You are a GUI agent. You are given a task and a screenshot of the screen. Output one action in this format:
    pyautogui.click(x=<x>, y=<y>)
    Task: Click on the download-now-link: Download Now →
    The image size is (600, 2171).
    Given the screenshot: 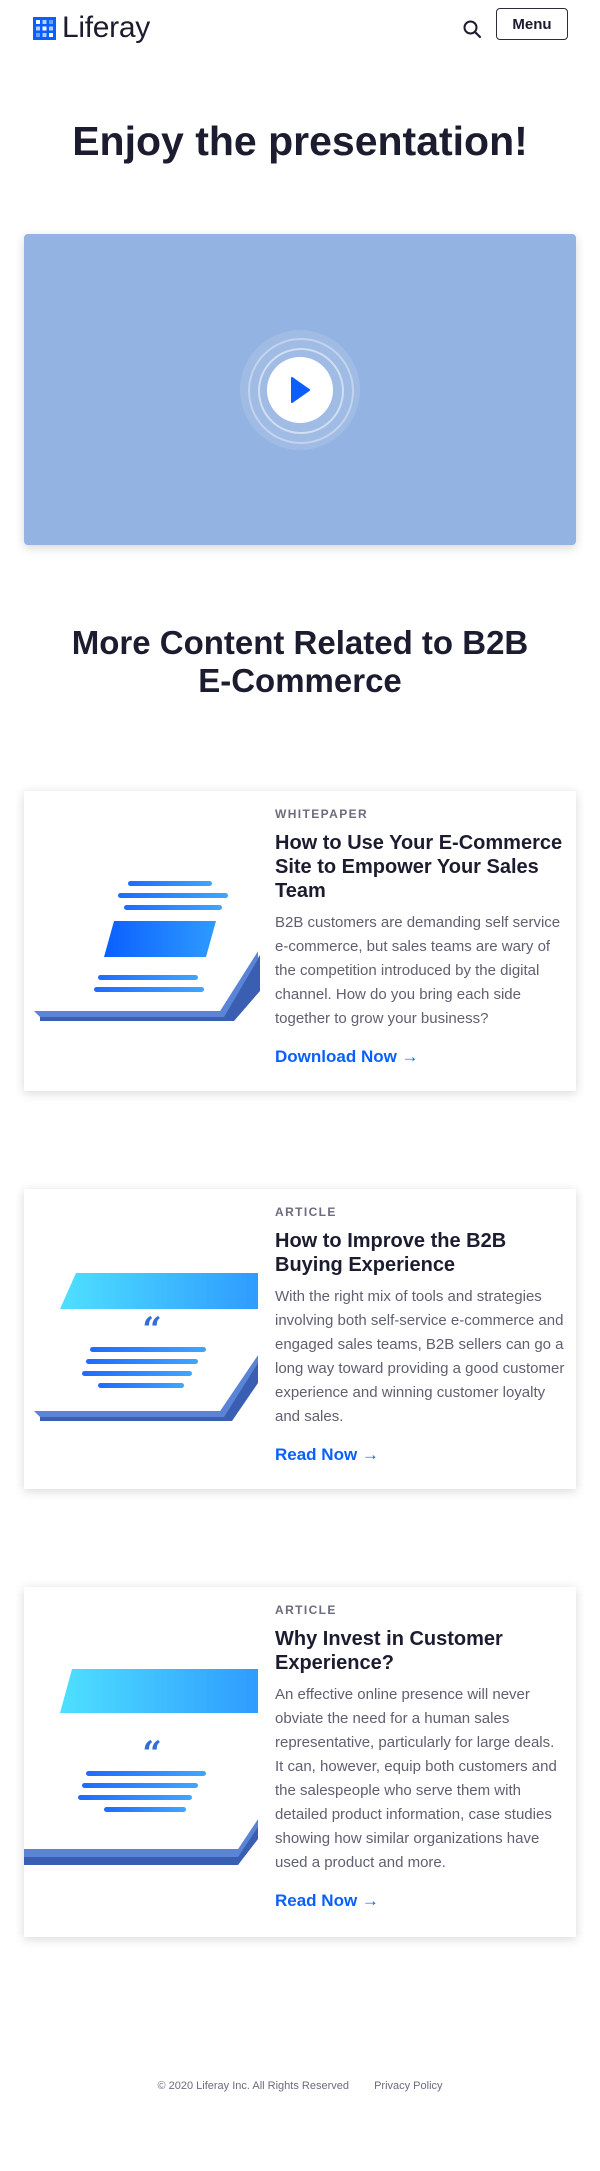 What is the action you would take?
    pyautogui.click(x=347, y=1057)
    